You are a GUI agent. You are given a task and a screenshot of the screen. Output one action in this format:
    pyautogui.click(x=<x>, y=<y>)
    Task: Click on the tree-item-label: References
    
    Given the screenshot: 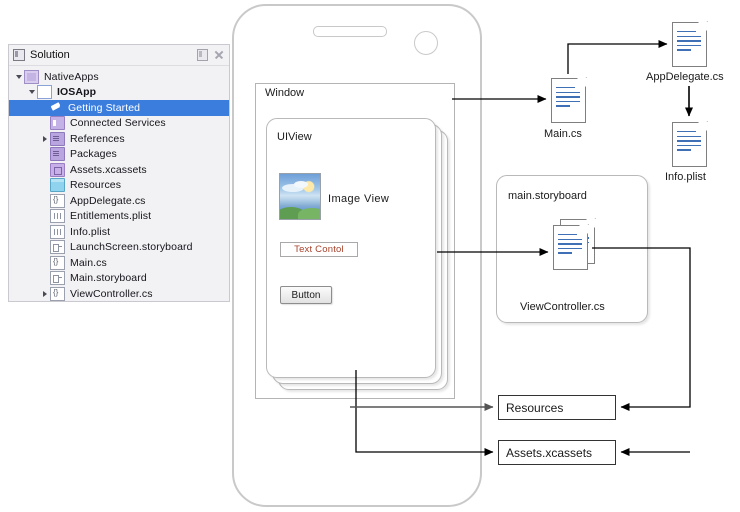 What is the action you would take?
    pyautogui.click(x=97, y=138)
    